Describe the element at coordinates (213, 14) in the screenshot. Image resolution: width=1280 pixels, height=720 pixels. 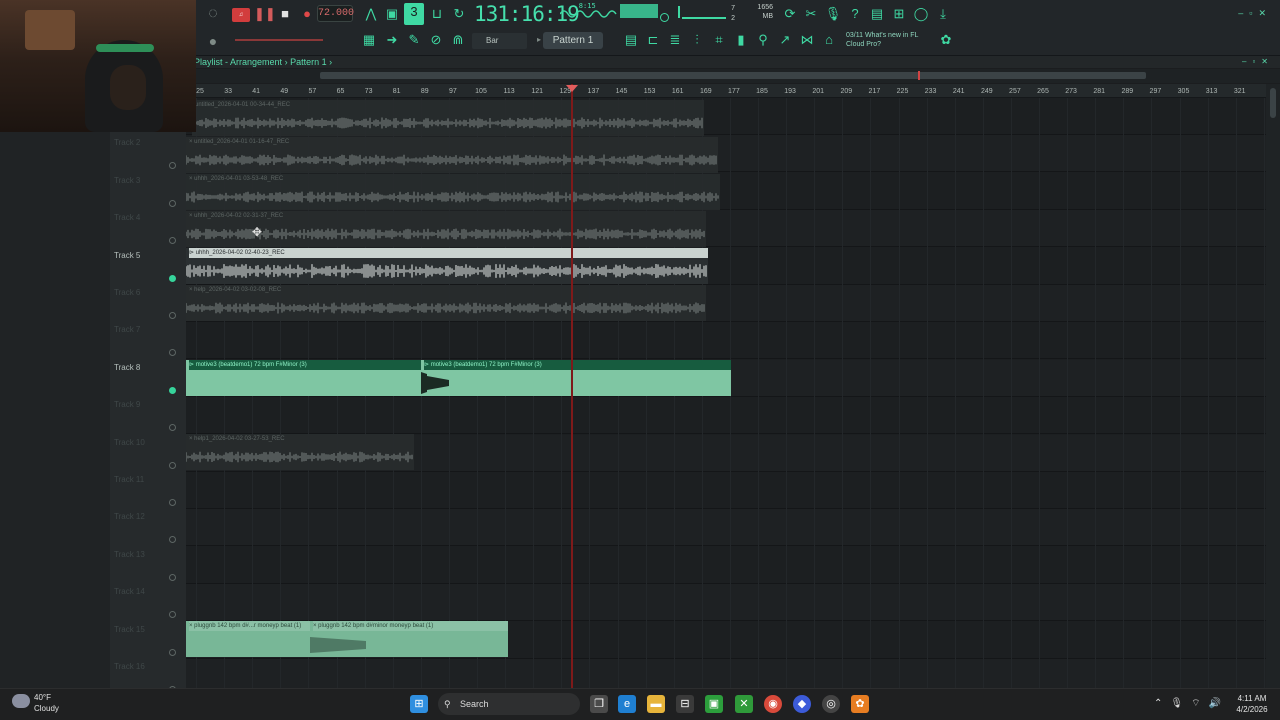
I see `menu-swirl-icon: ◌` at that location.